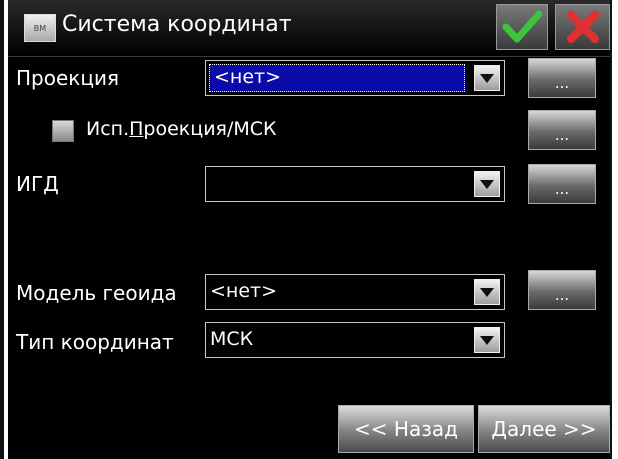 This screenshot has height=459, width=618. Describe the element at coordinates (355, 340) in the screenshot. I see `coord-type-select: МСК` at that location.